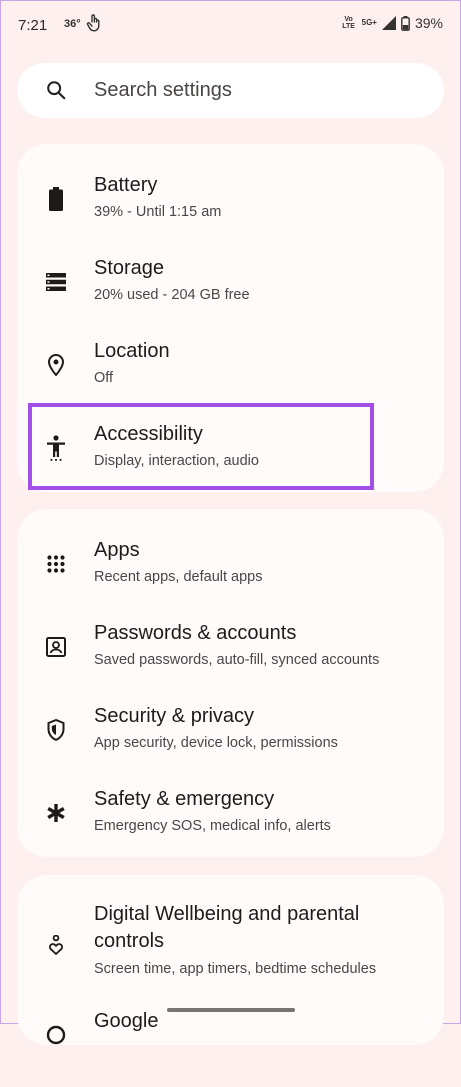 The width and height of the screenshot is (461, 1087). What do you see at coordinates (56, 282) in the screenshot?
I see `storage-icon` at bounding box center [56, 282].